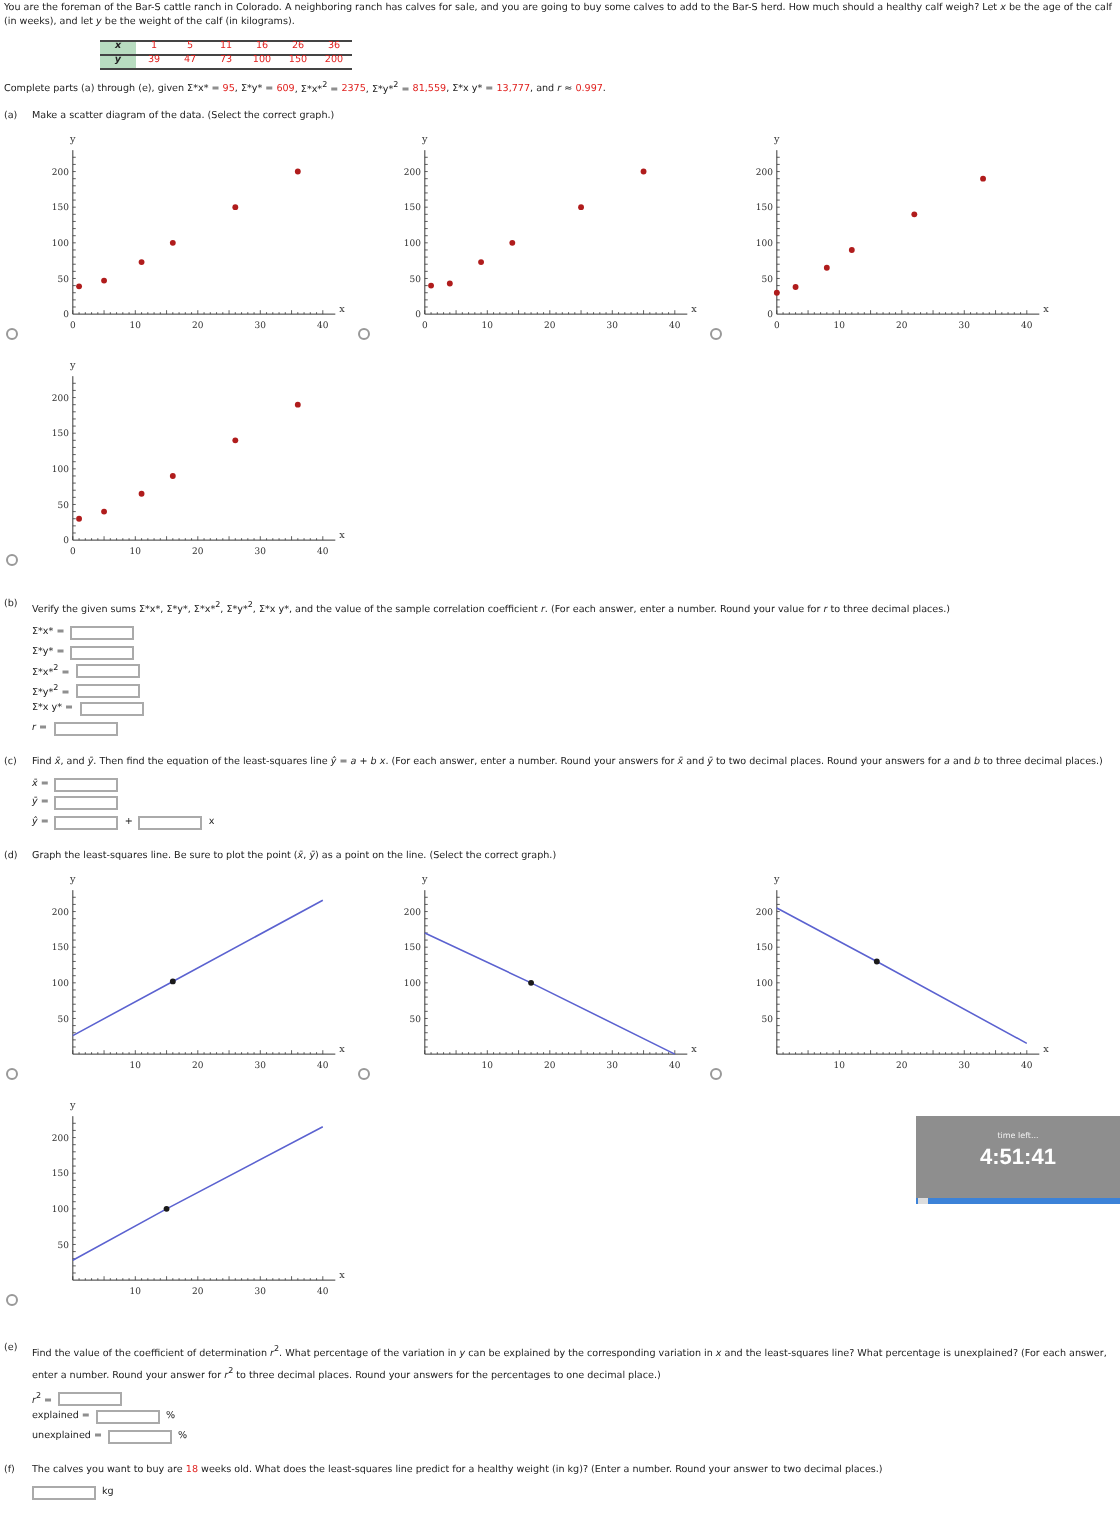  Describe the element at coordinates (1018, 1159) in the screenshot. I see `timer-value: 4:51:41` at that location.